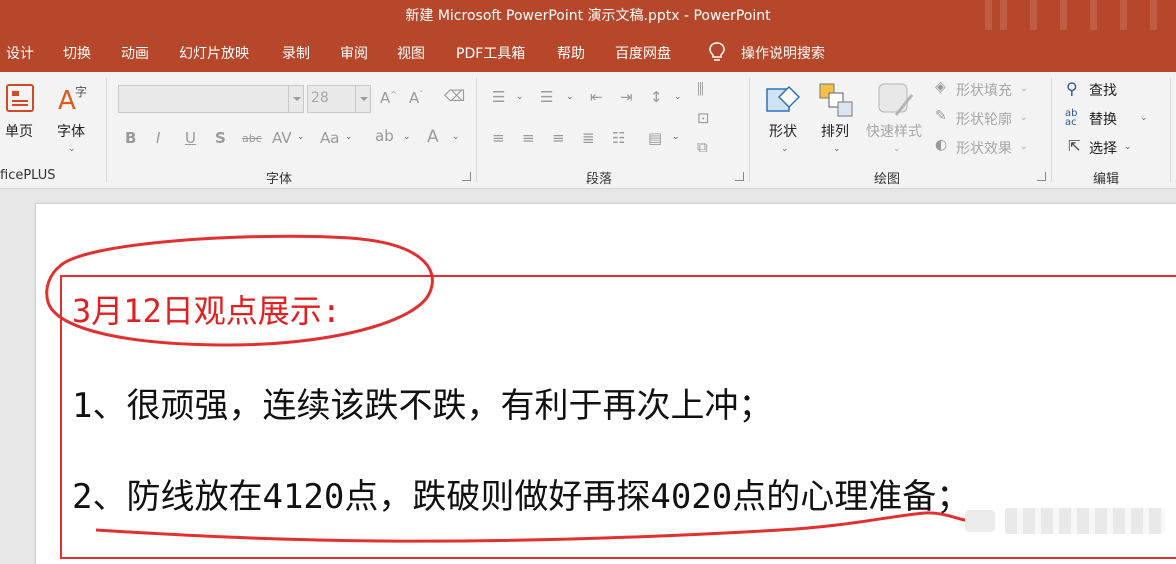 This screenshot has width=1176, height=564. What do you see at coordinates (783, 98) in the screenshot?
I see `shapes-icon` at bounding box center [783, 98].